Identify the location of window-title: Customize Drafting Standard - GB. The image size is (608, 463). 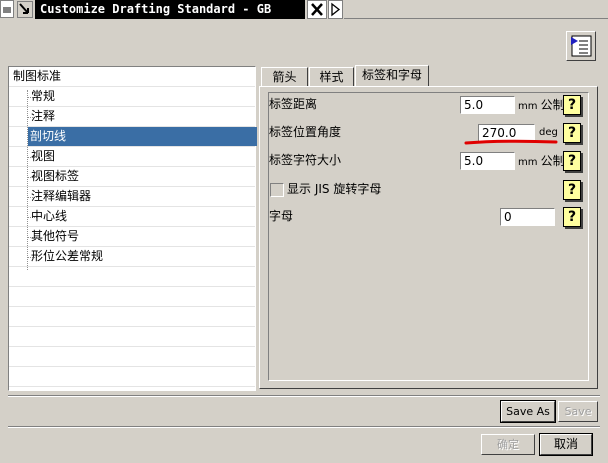
(170, 9).